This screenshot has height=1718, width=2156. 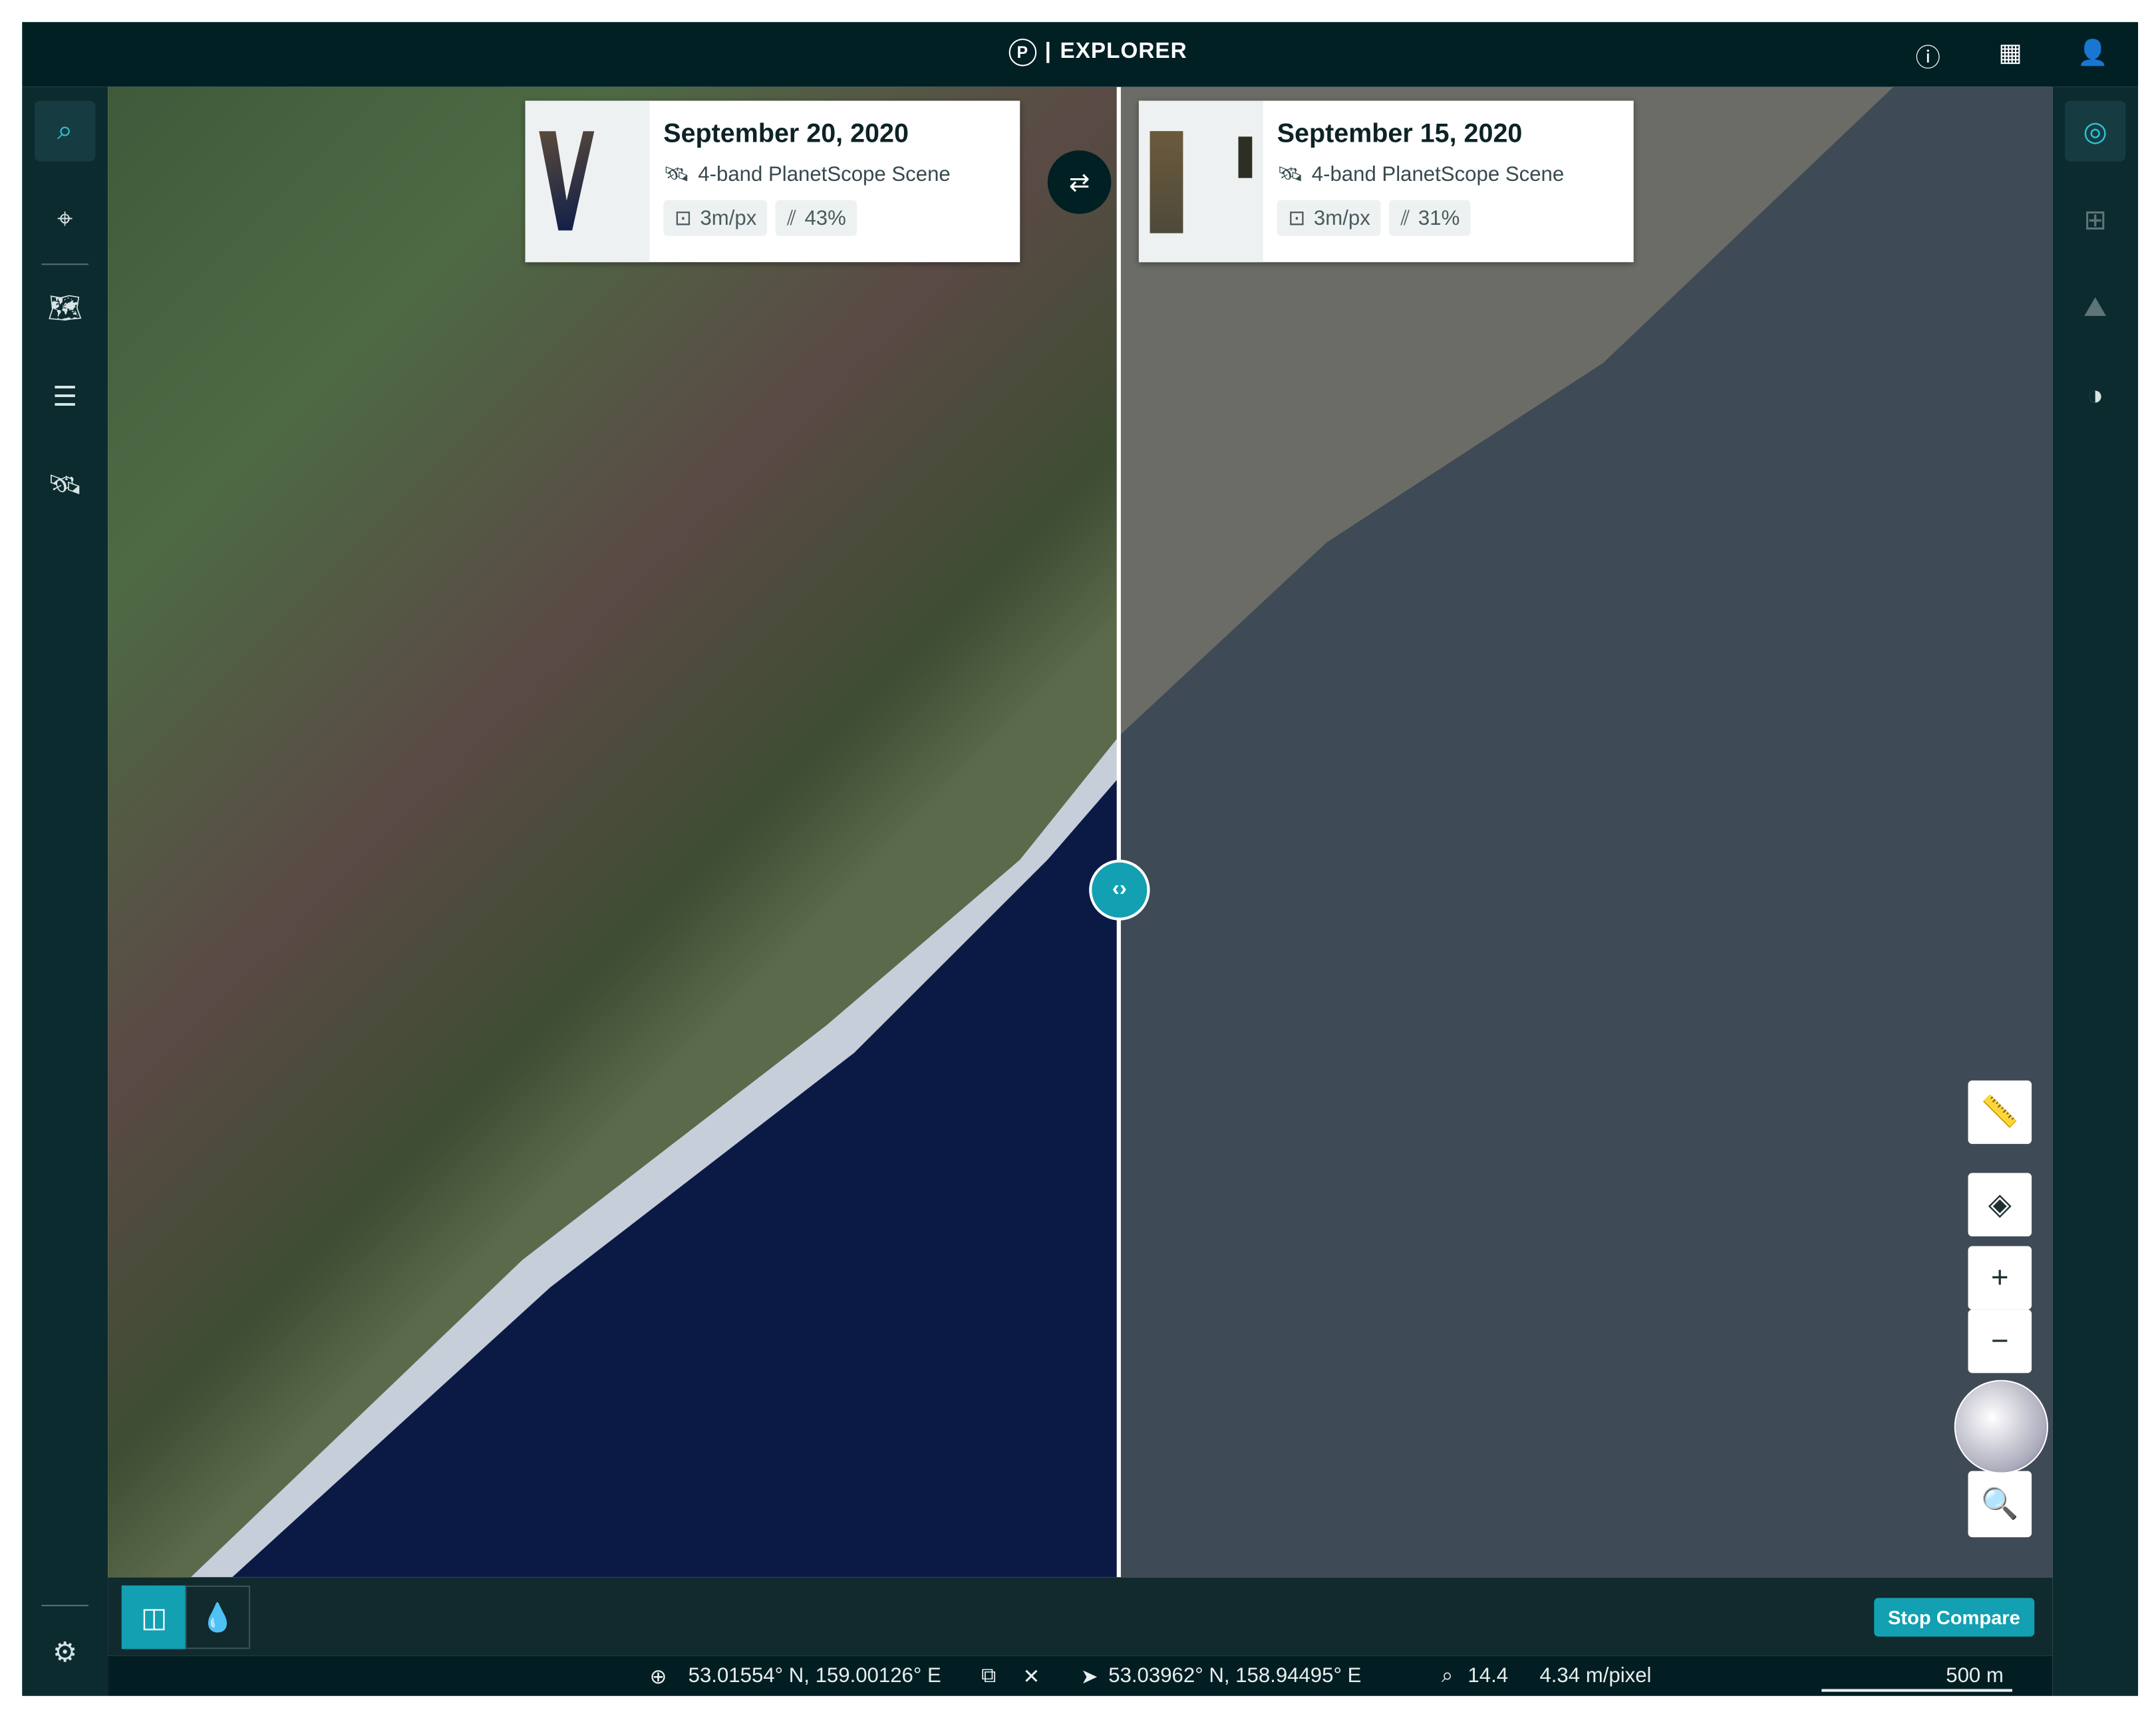 What do you see at coordinates (1123, 52) in the screenshot?
I see `app-title: EXPLORER` at bounding box center [1123, 52].